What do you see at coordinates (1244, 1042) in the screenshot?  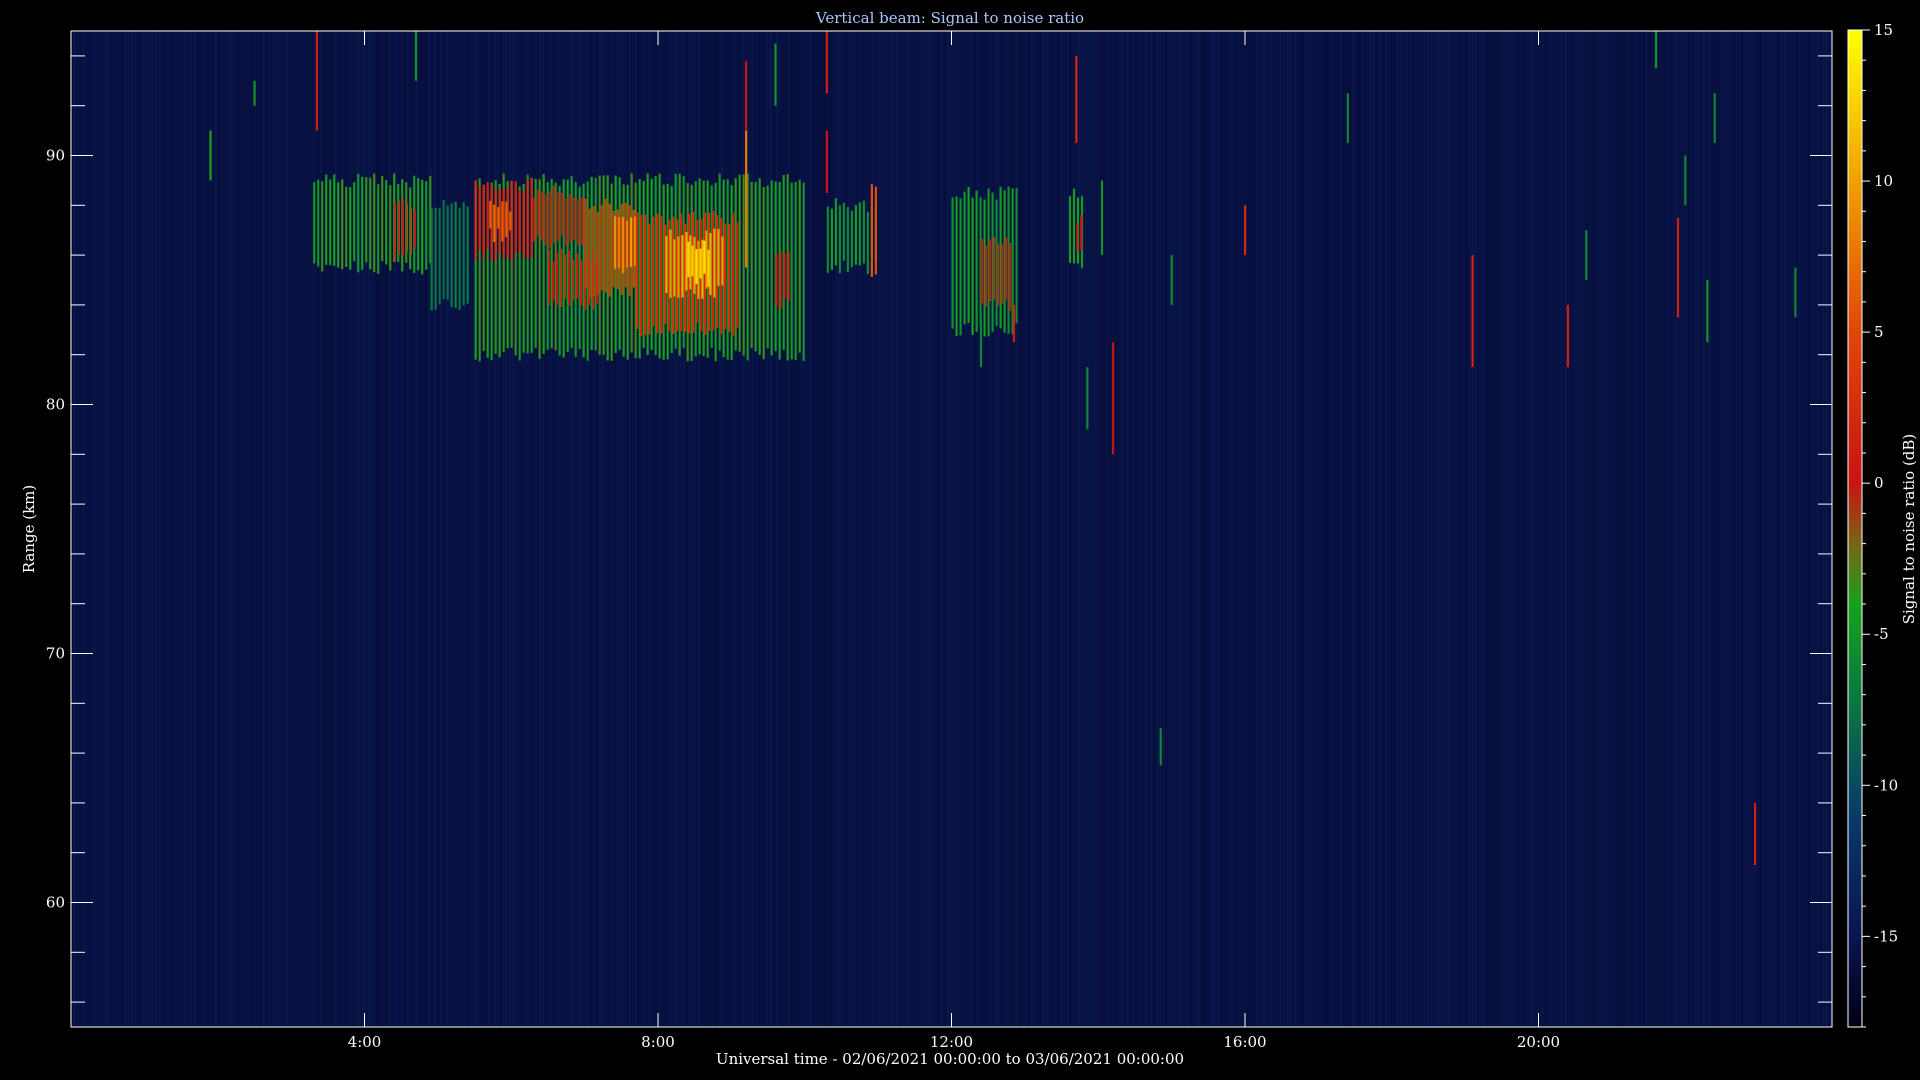 I see `x-tick-label: 16:00` at bounding box center [1244, 1042].